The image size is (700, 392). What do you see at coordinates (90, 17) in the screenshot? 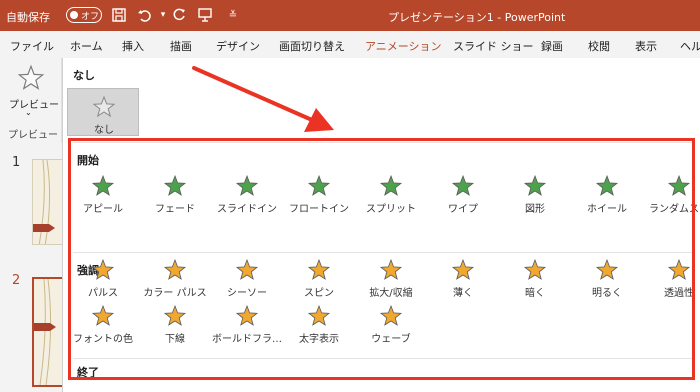
I see `toggle-label: オフ` at bounding box center [90, 17].